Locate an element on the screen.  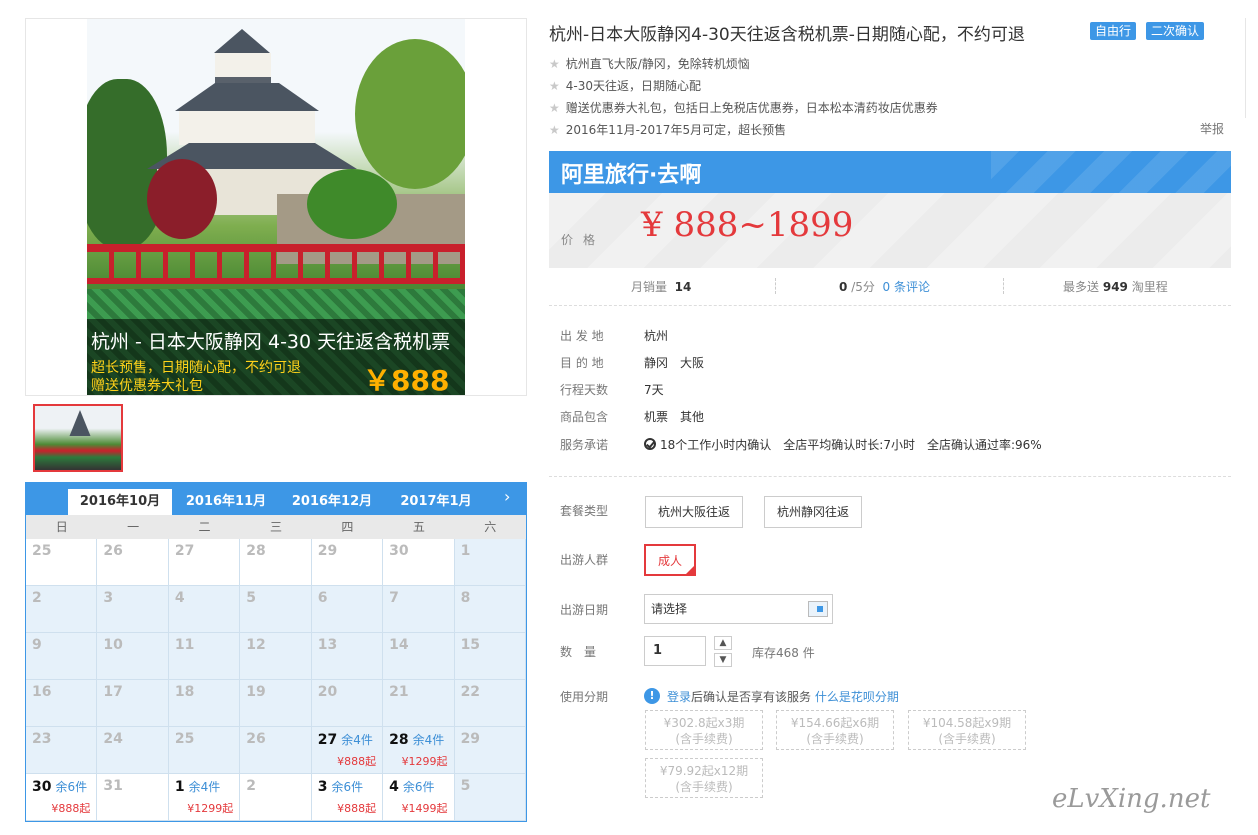
tab-month-2016-12: 2016年12月 is located at coordinates (332, 502).